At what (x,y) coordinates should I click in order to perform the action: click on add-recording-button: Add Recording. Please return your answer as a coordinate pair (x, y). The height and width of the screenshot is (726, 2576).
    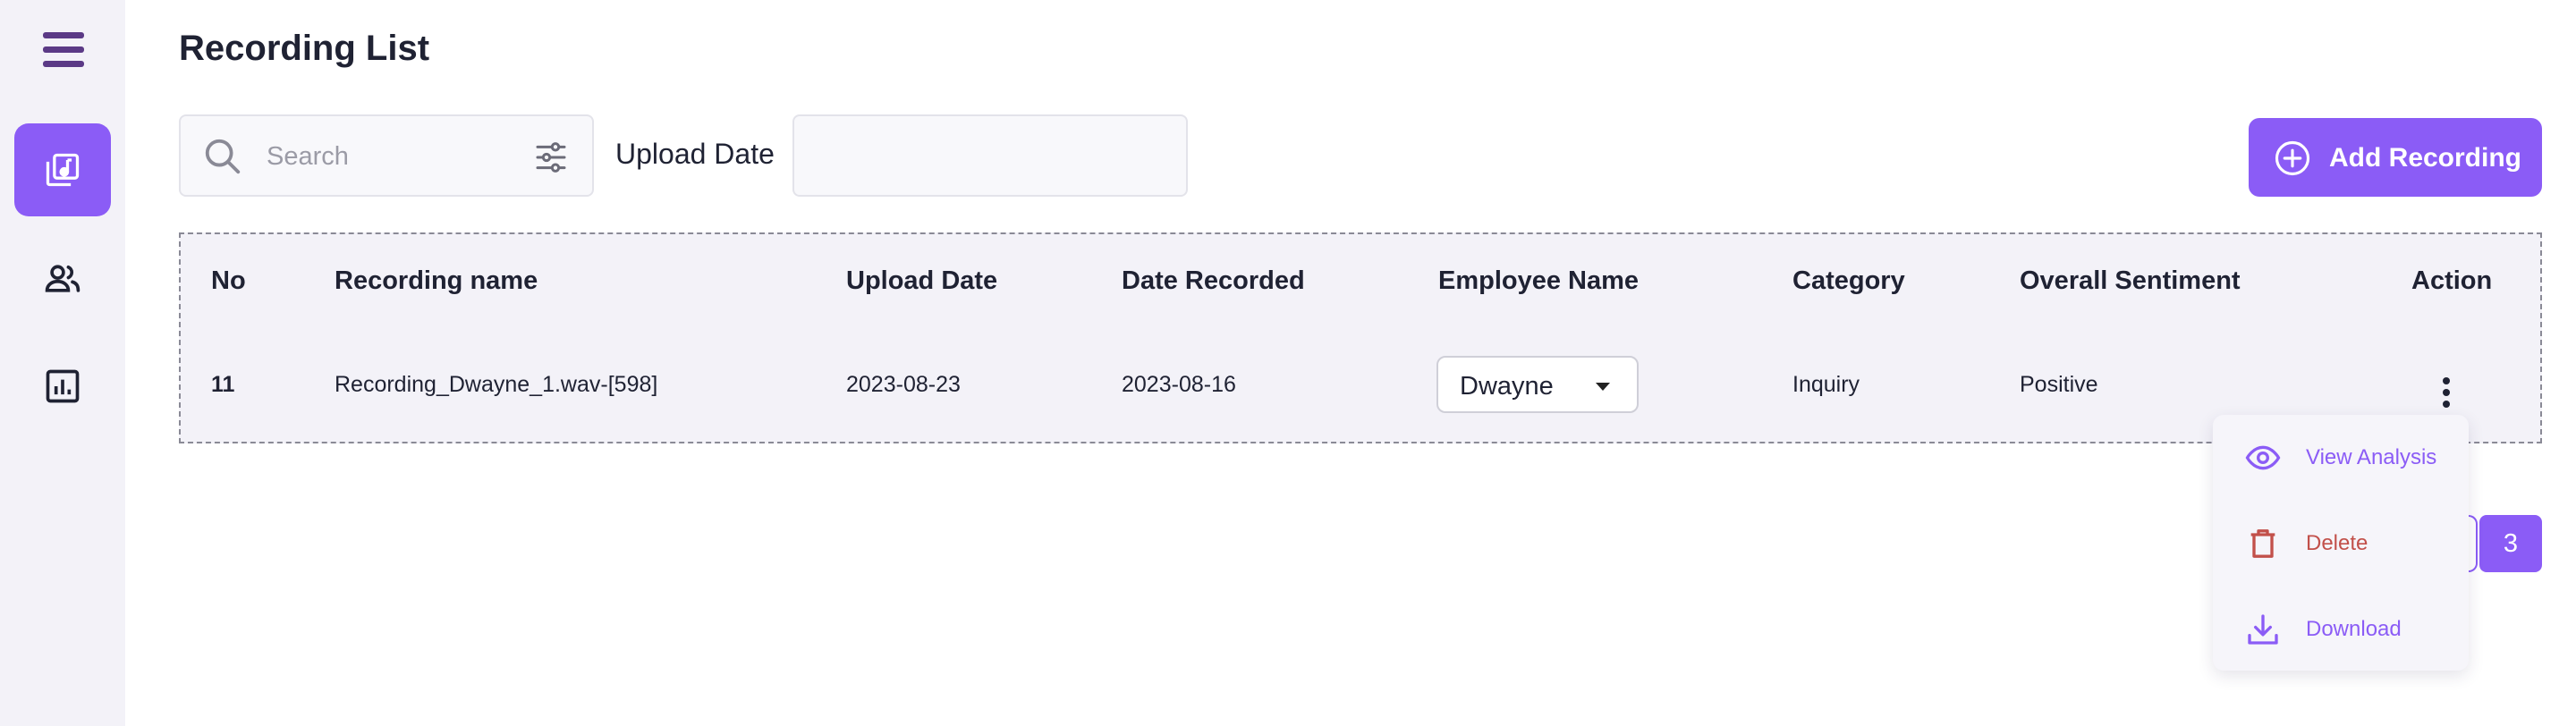
    Looking at the image, I should click on (2395, 157).